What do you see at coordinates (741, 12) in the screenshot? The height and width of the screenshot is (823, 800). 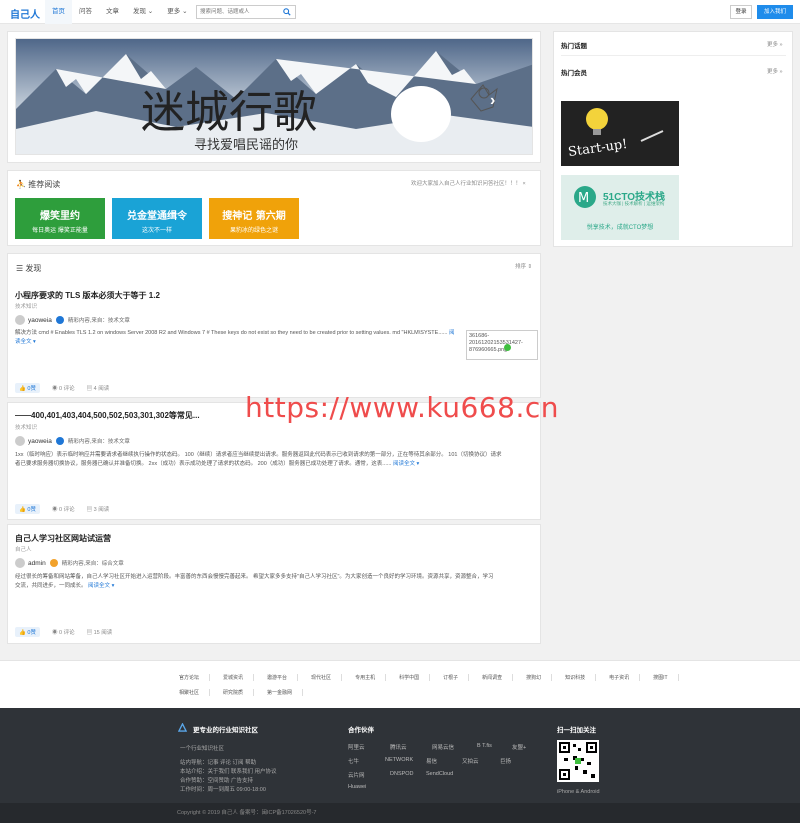 I see `login-button: 登录` at bounding box center [741, 12].